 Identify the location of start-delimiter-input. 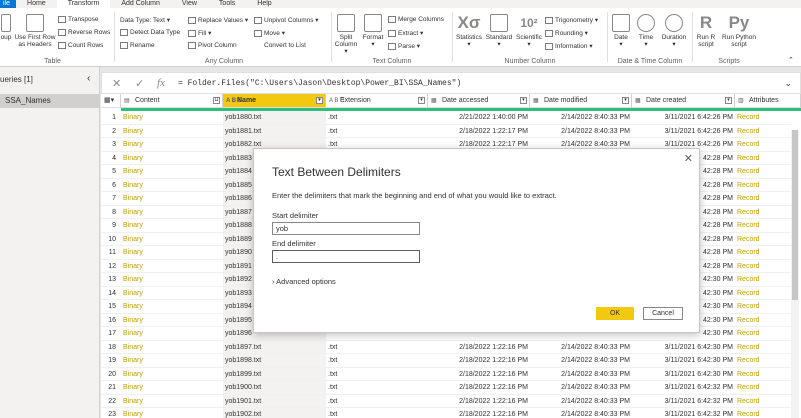
(346, 228).